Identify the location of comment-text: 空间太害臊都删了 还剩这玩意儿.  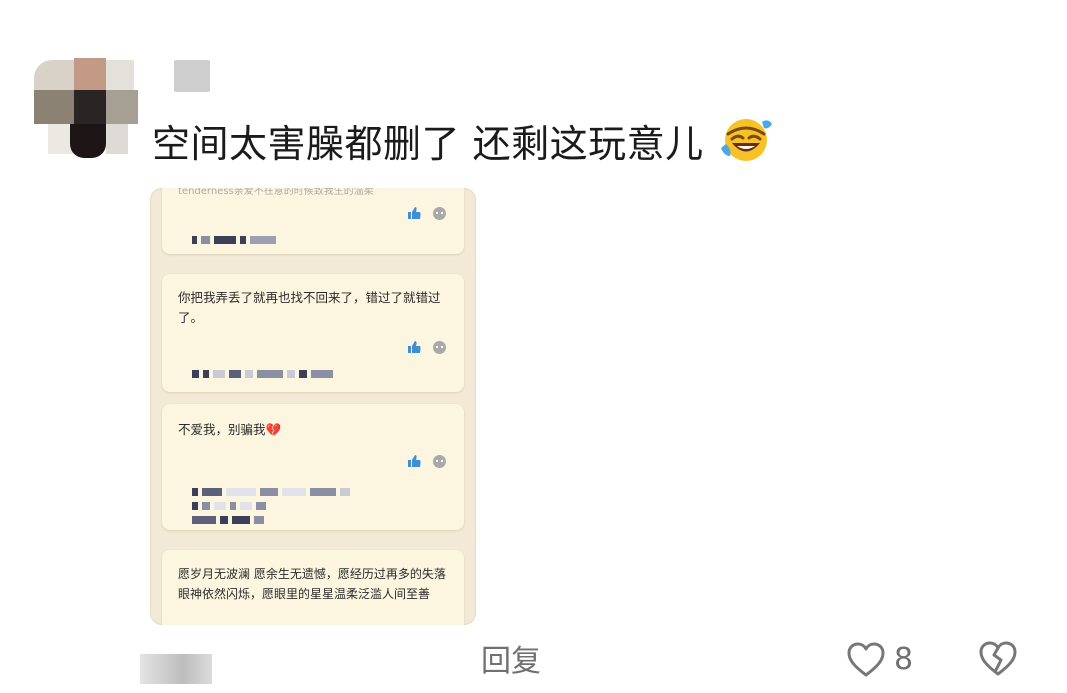
(463, 146).